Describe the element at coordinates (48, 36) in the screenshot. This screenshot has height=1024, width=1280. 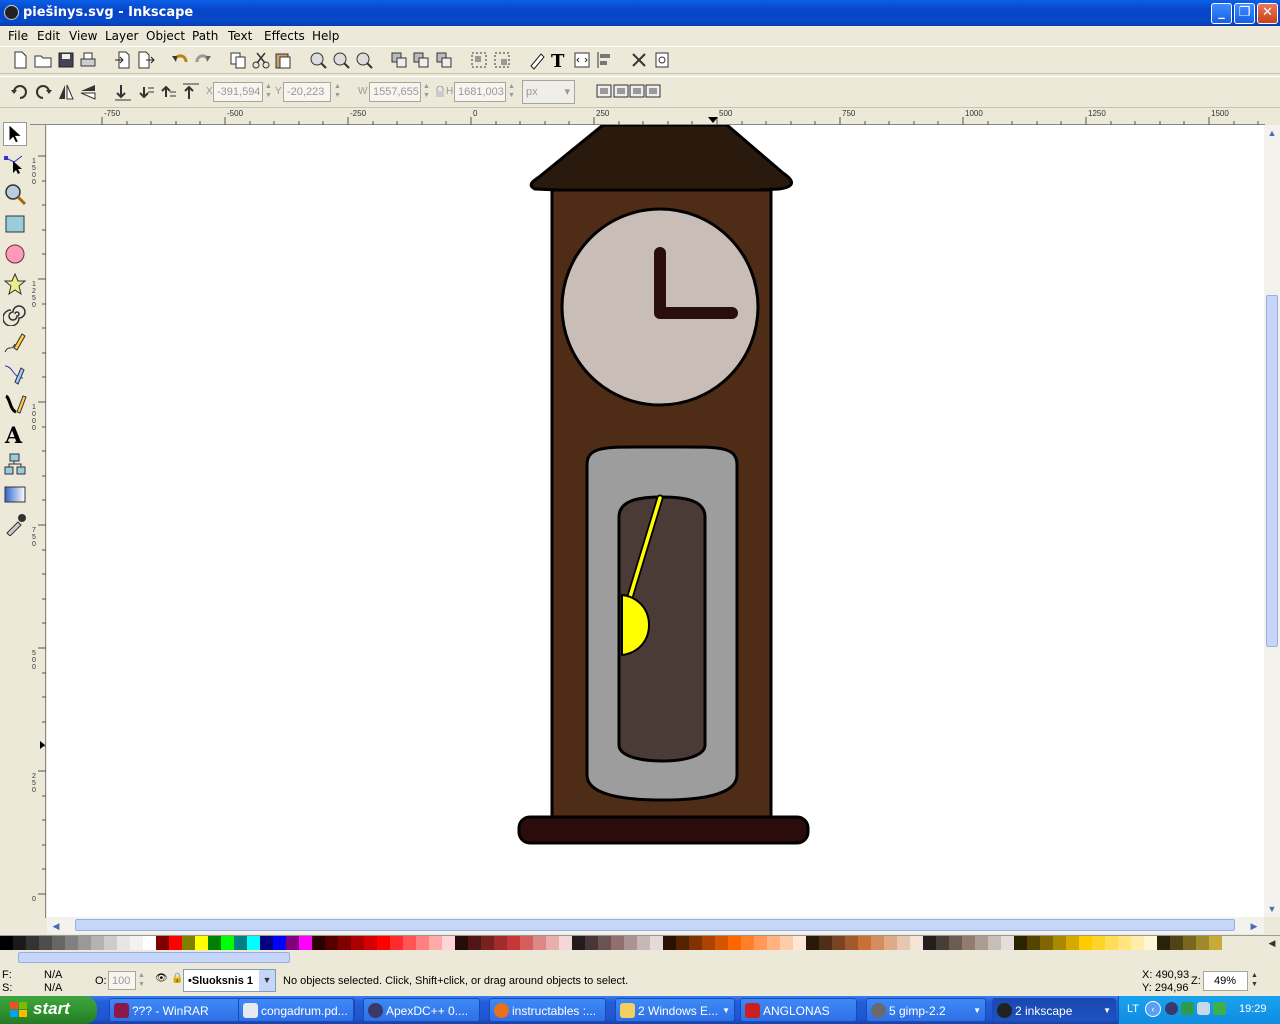
I see `menu-edit: Edit` at that location.